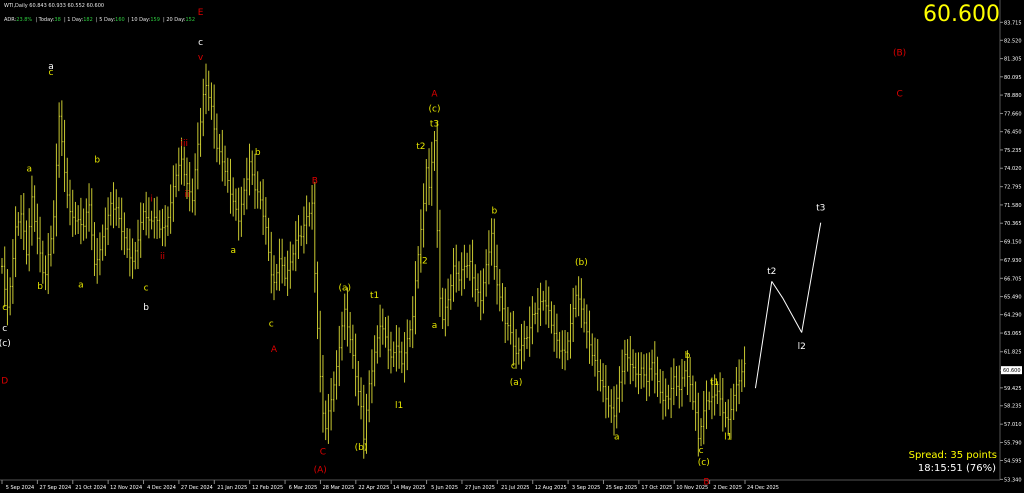 This screenshot has width=1024, height=493. I want to click on wave-label: (B), so click(899, 54).